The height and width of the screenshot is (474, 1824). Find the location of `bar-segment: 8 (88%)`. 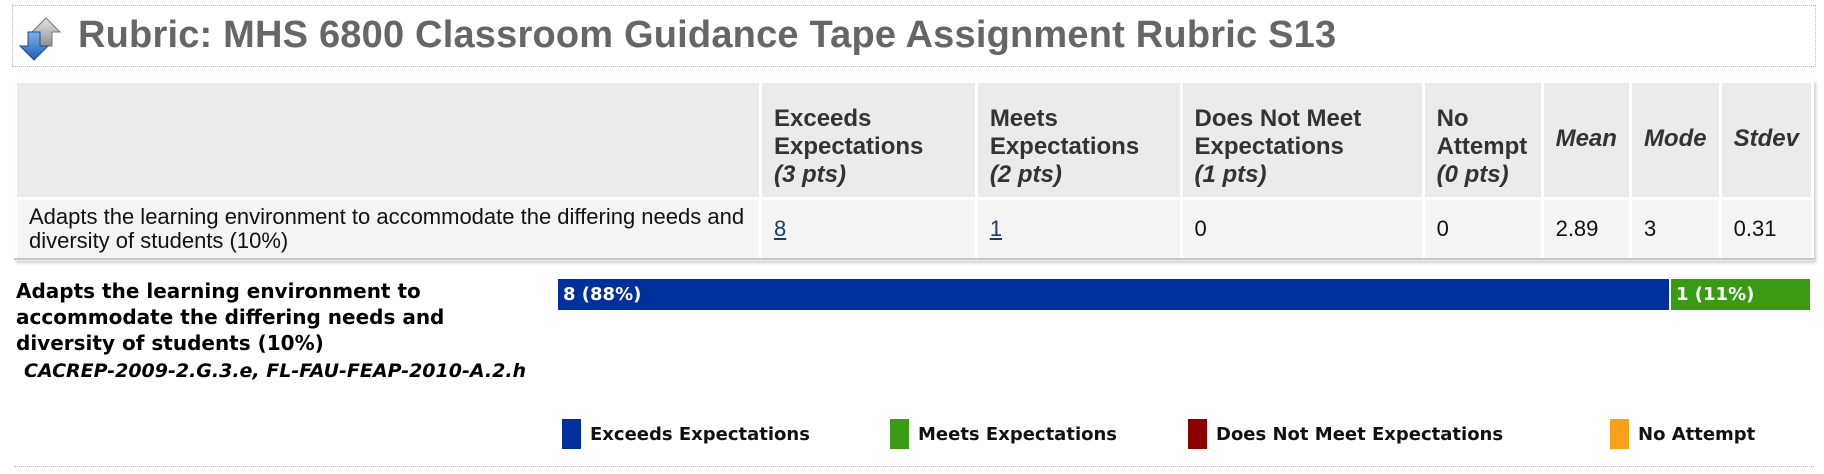

bar-segment: 8 (88%) is located at coordinates (1113, 294).